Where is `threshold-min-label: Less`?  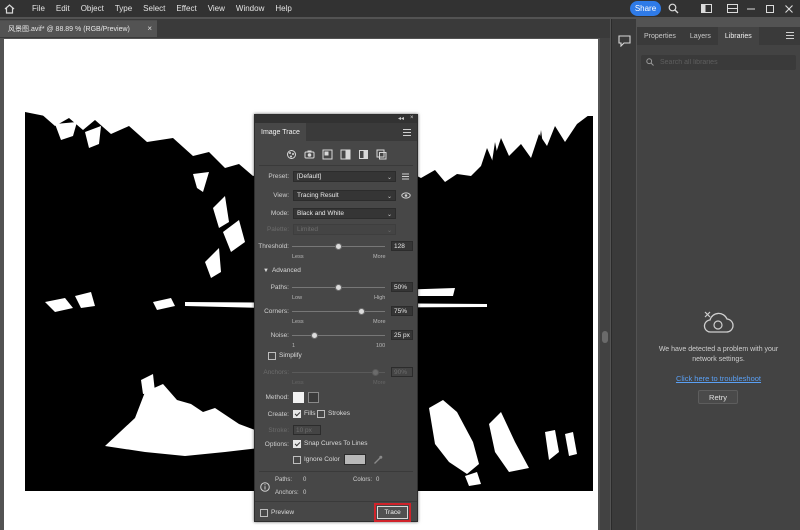
threshold-min-label: Less is located at coordinates (298, 257).